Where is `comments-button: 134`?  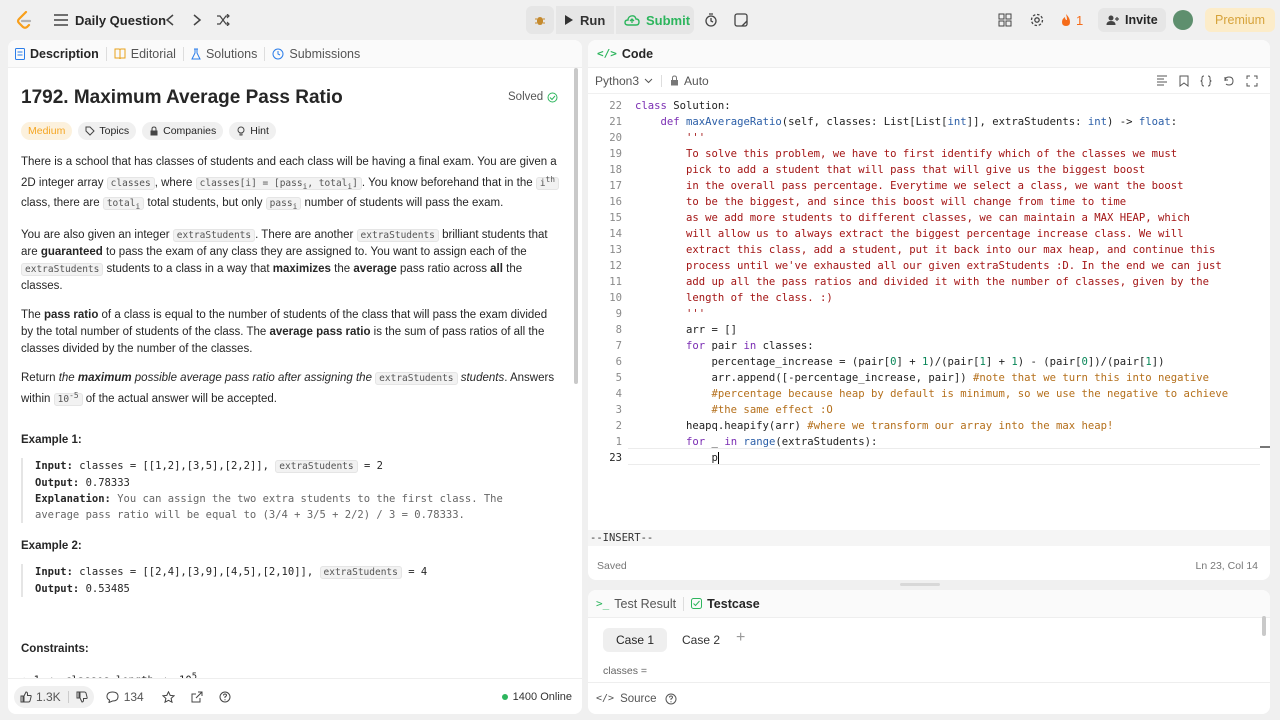 comments-button: 134 is located at coordinates (125, 697).